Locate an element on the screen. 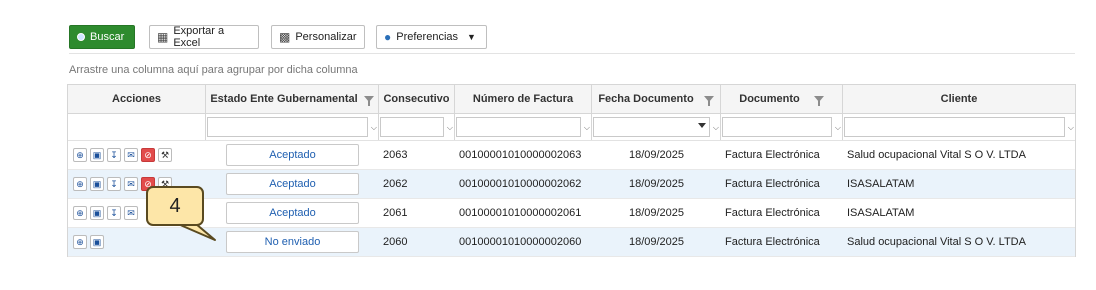 This screenshot has width=1096, height=290. header-fecha-documento: Fecha Documento is located at coordinates (656, 99).